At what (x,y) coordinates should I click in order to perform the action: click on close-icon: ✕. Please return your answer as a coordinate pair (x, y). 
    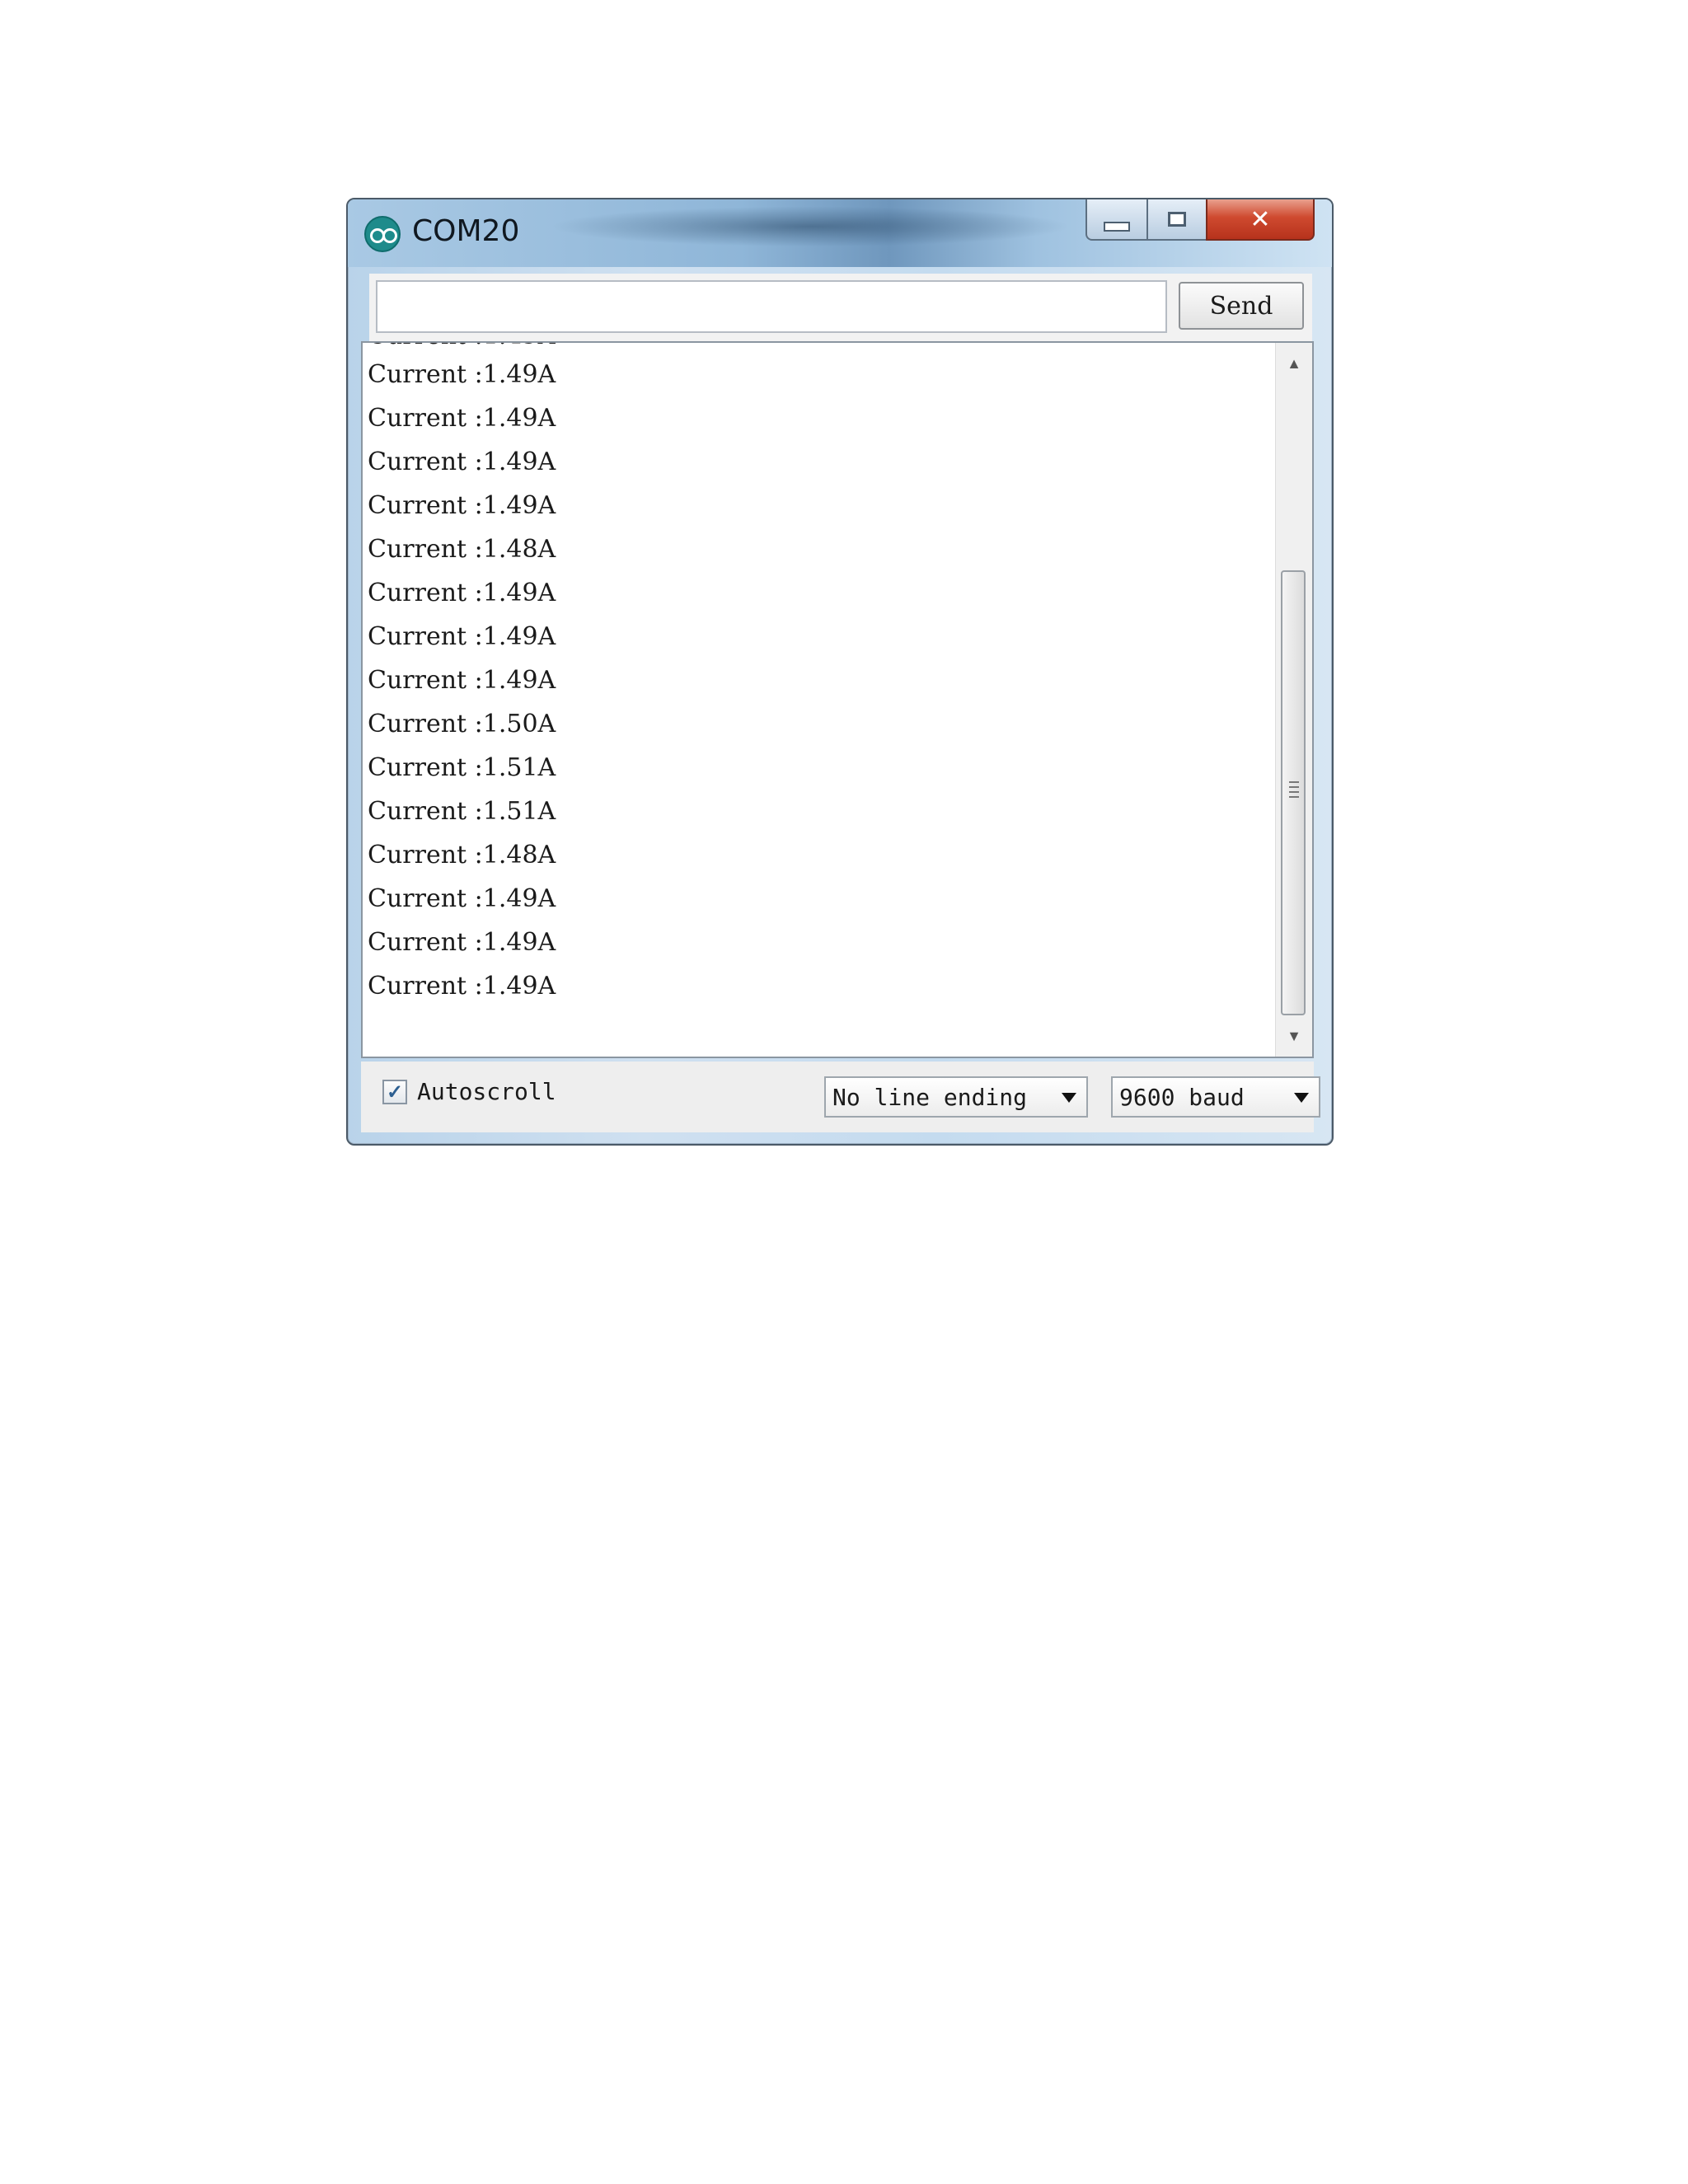
    Looking at the image, I should click on (1261, 219).